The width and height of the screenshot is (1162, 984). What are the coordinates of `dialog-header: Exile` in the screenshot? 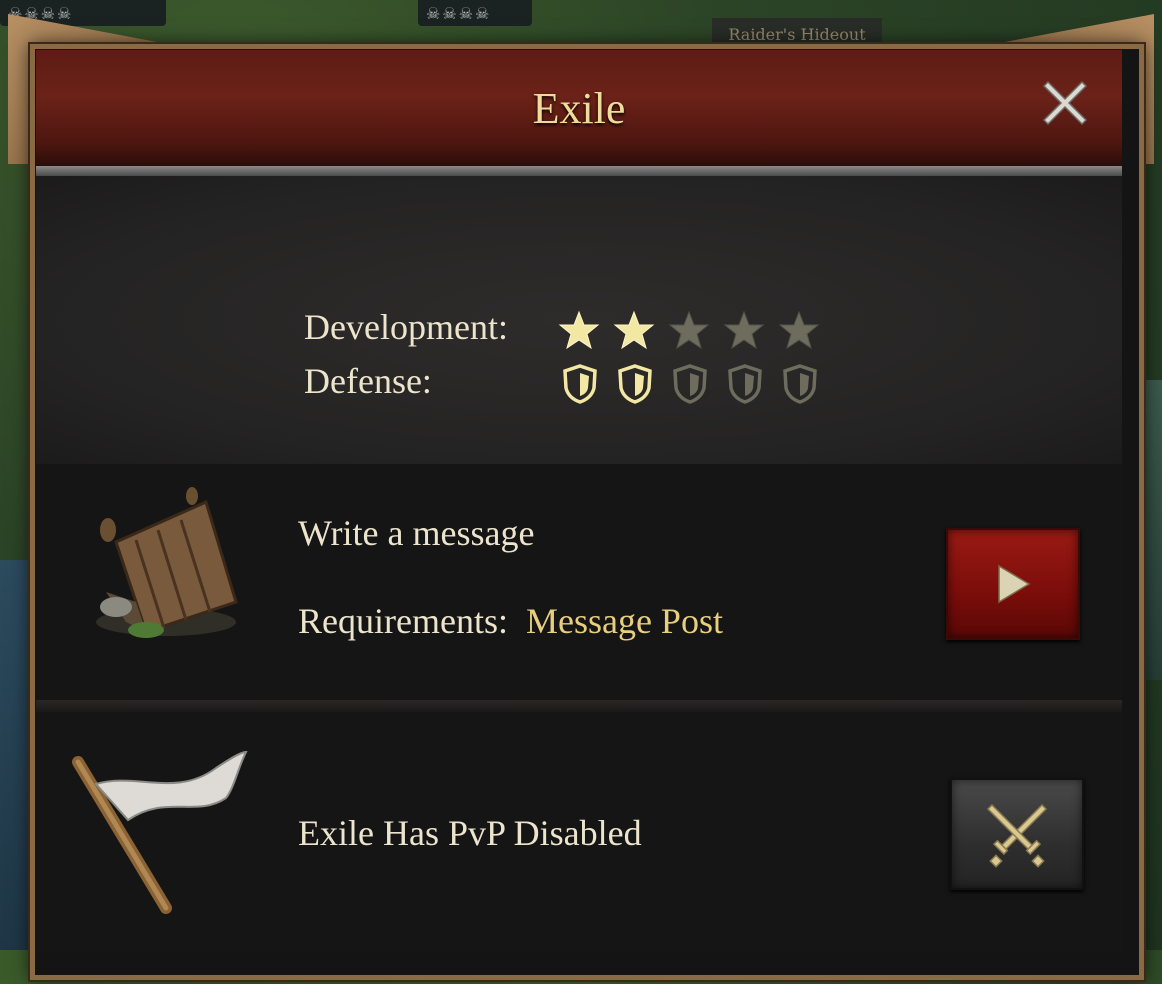 It's located at (579, 108).